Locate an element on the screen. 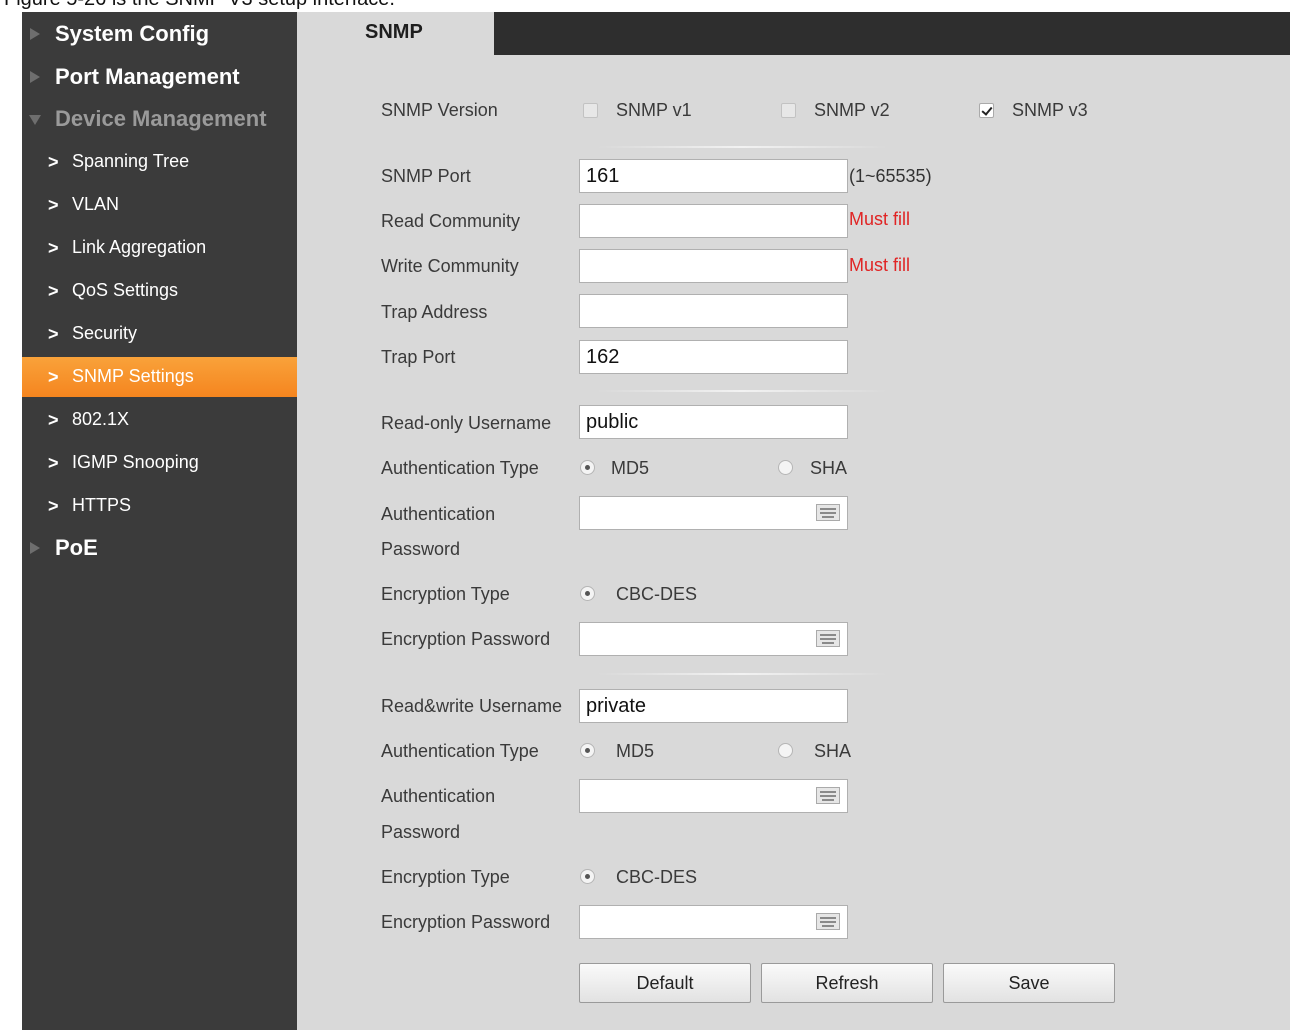 This screenshot has height=1030, width=1290. ro-md5-radio is located at coordinates (587, 467).